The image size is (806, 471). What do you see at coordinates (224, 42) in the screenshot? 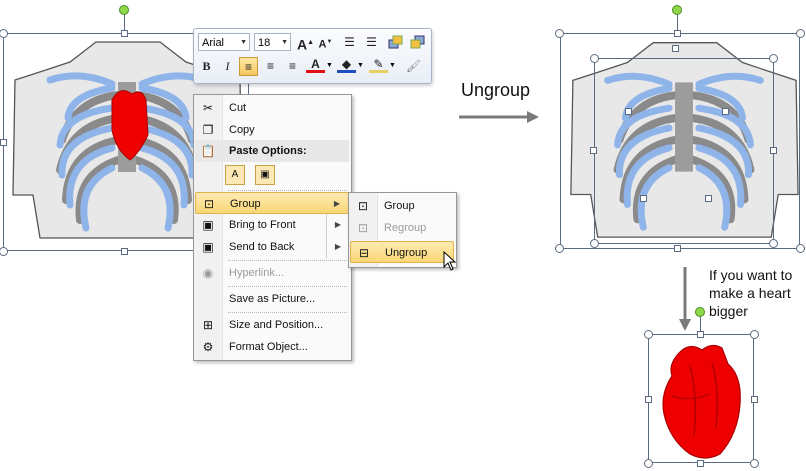
I see `font-name-box: Arial ▼` at bounding box center [224, 42].